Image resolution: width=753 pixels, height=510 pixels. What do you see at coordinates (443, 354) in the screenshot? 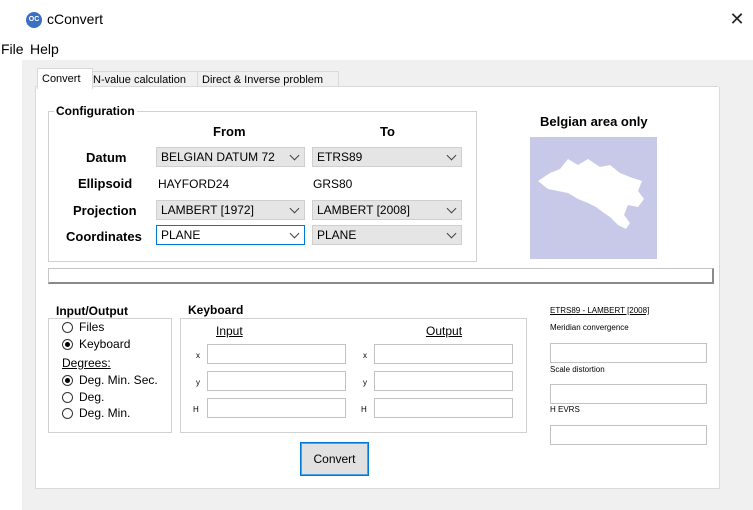
I see `x-output-field` at bounding box center [443, 354].